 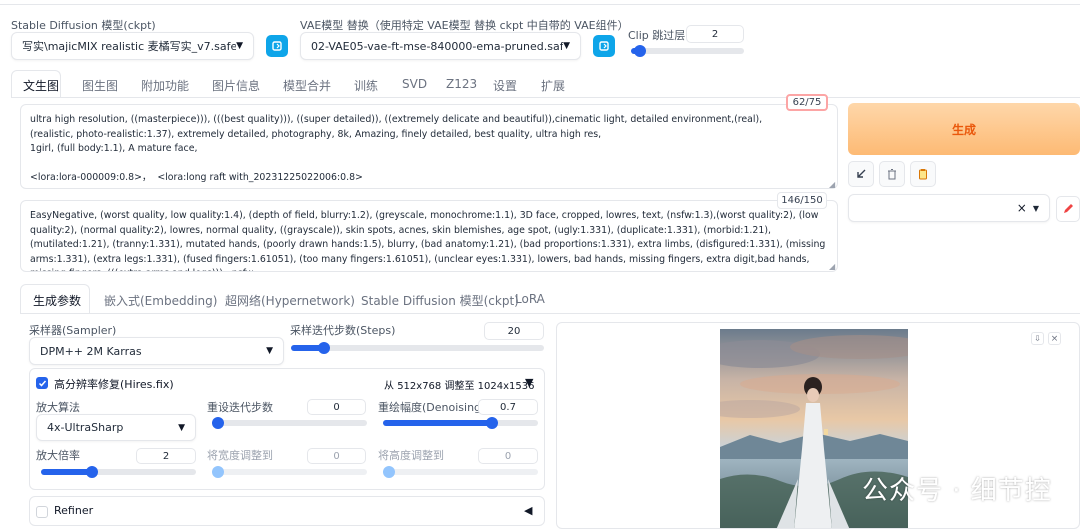 What do you see at coordinates (419, 386) in the screenshot?
I see `hires-summary-size: 512x768` at bounding box center [419, 386].